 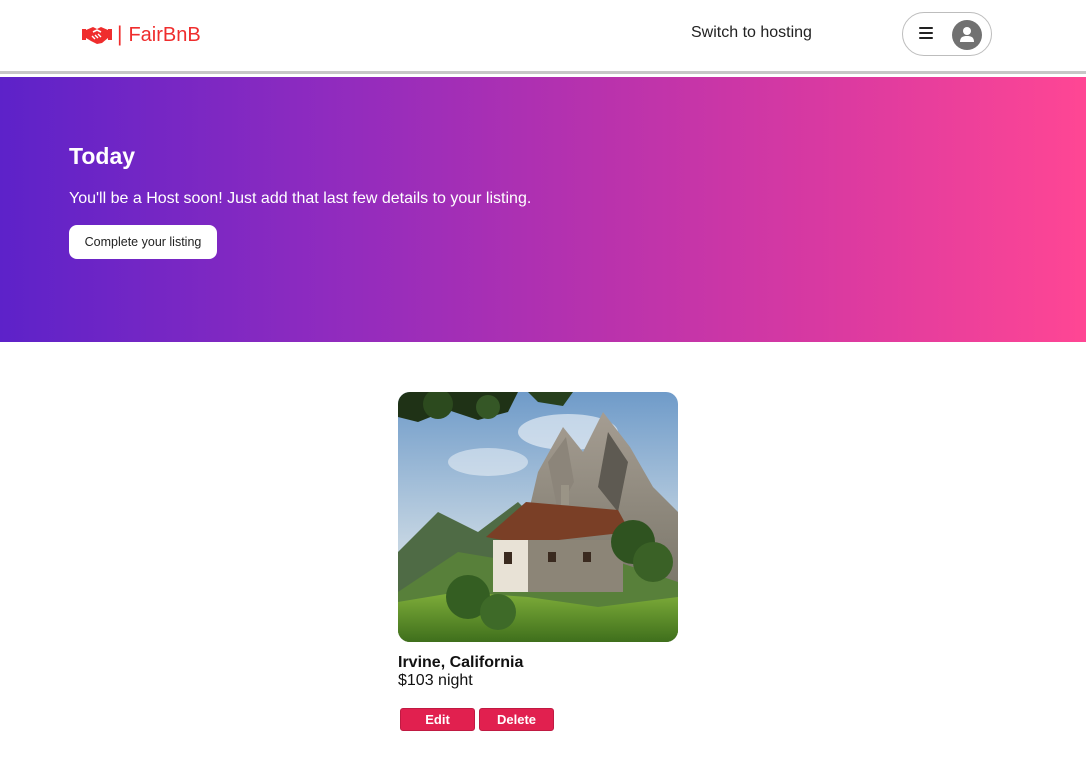 I want to click on listing-actions: Edit Delete, so click(x=539, y=719).